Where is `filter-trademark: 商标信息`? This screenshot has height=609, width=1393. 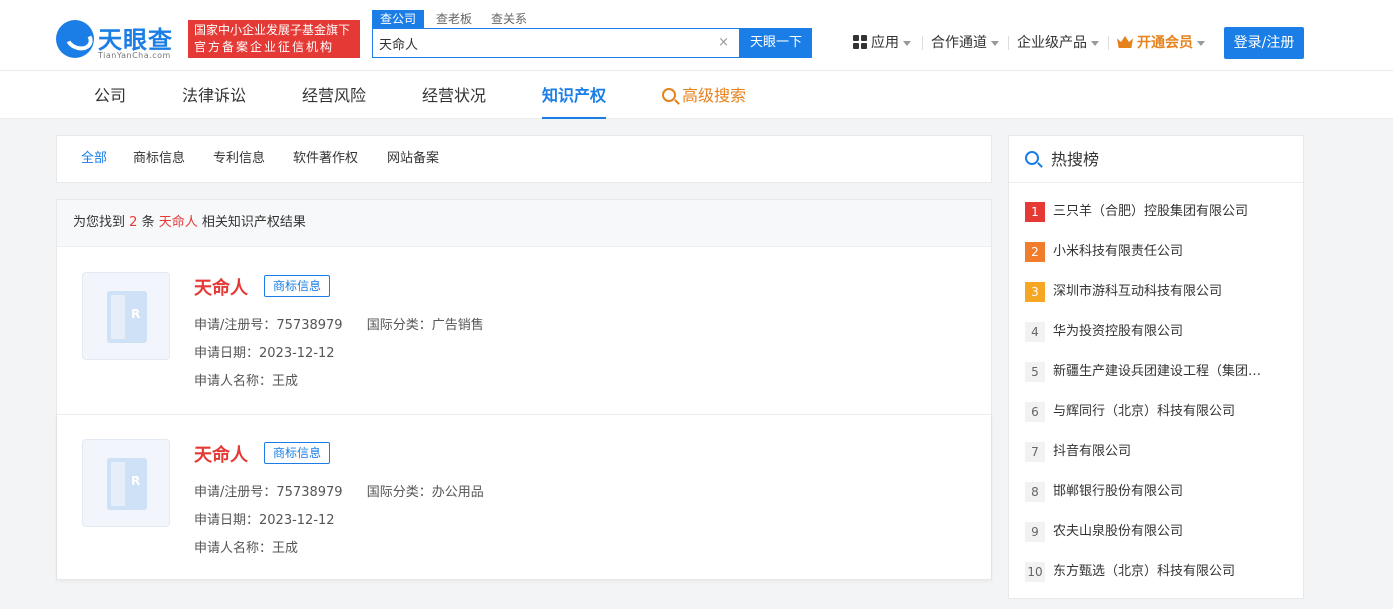
filter-trademark: 商标信息 is located at coordinates (159, 159).